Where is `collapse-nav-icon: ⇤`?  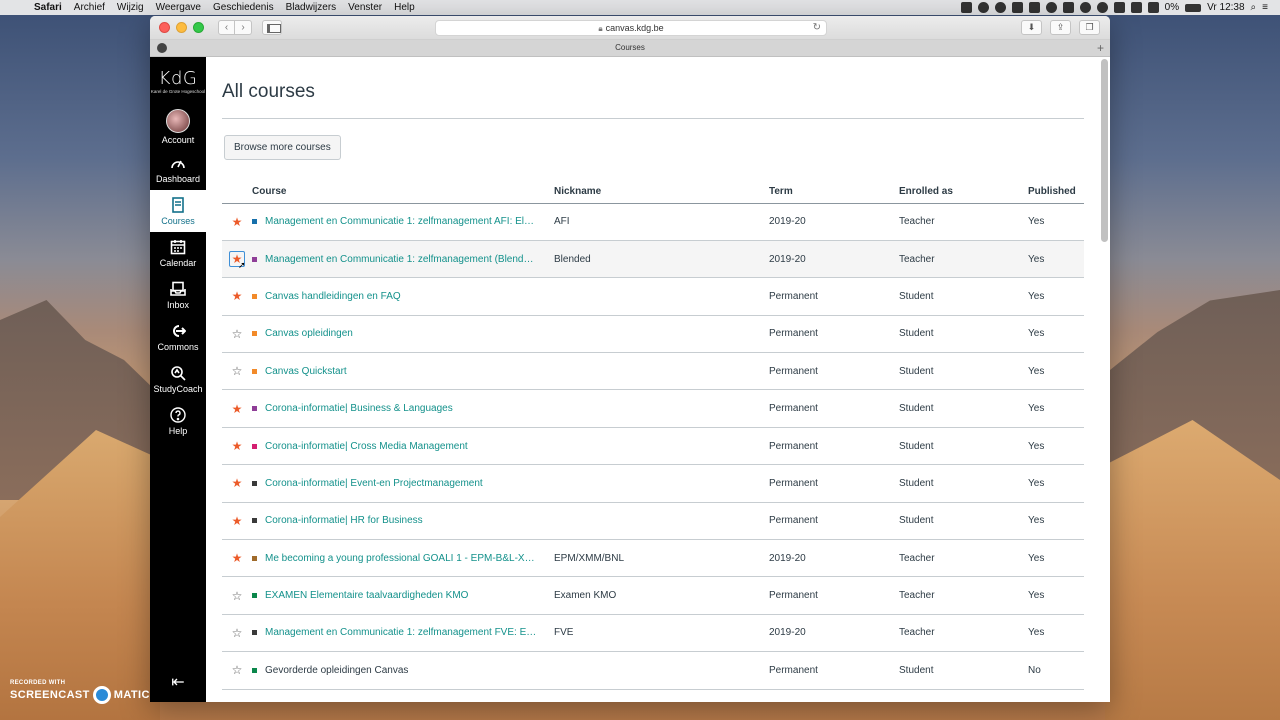
collapse-nav-icon: ⇤ is located at coordinates (178, 682).